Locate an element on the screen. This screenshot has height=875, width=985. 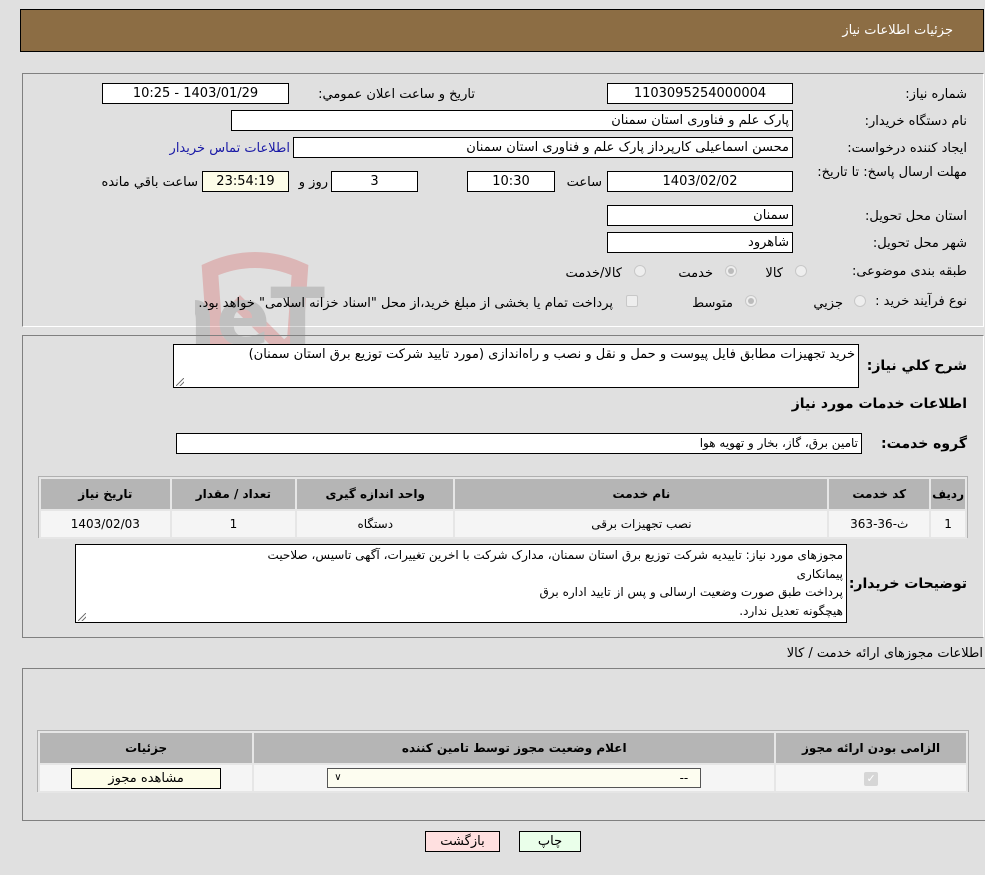
buyer-org-field: پارک علم و فناوری استان سمنان is located at coordinates (512, 120).